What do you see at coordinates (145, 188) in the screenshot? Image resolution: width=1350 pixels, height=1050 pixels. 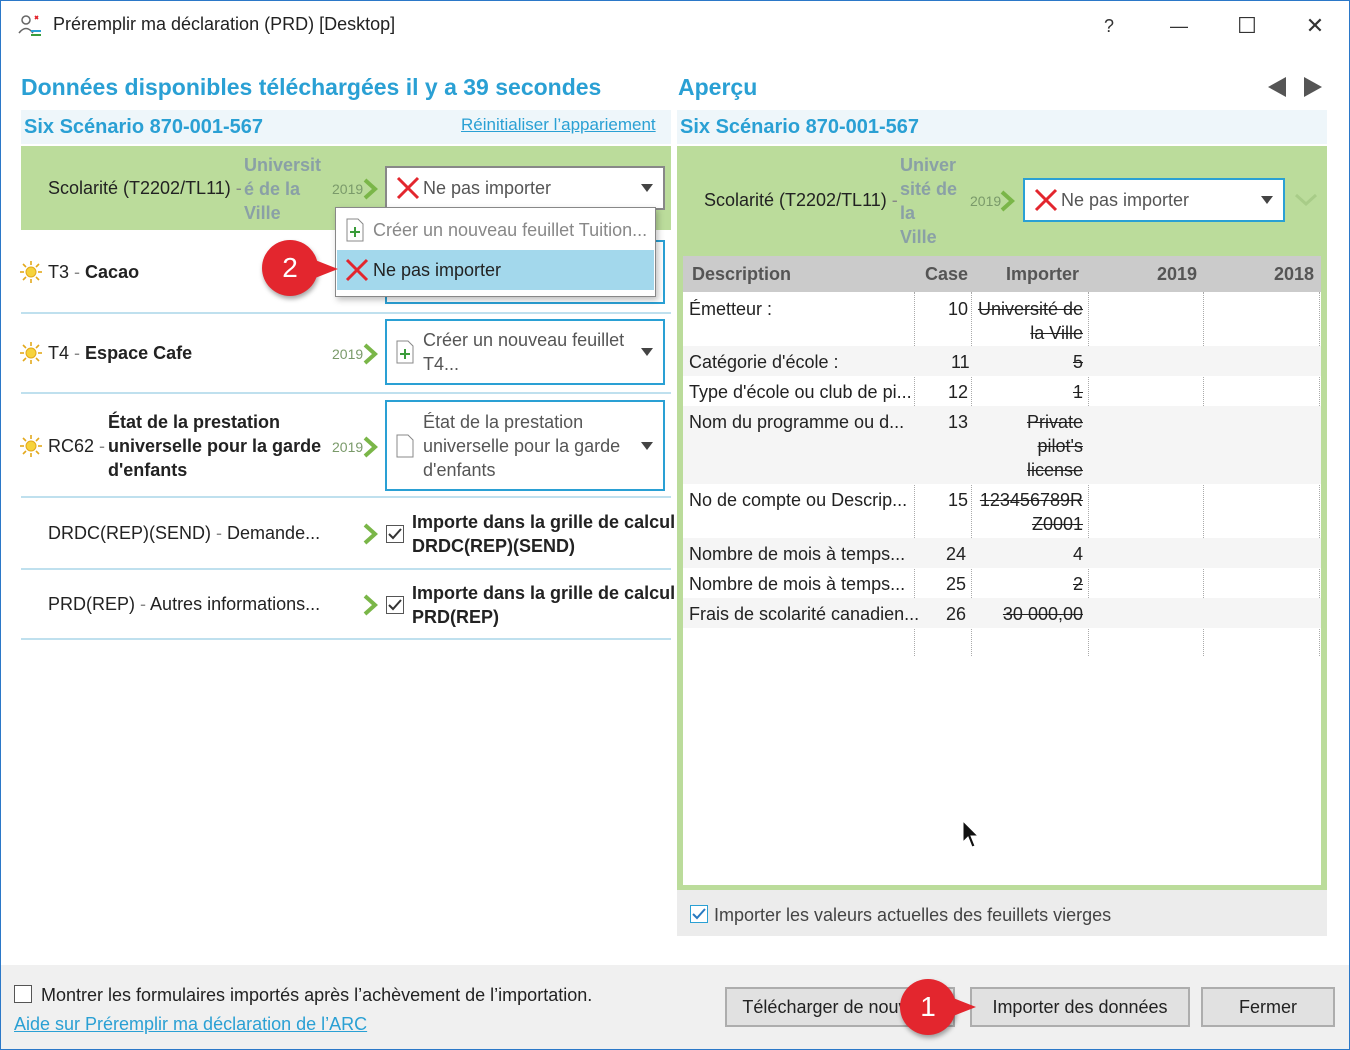 I see `slip-row-tuition-code: Scolarité (T2202/TL11) -` at bounding box center [145, 188].